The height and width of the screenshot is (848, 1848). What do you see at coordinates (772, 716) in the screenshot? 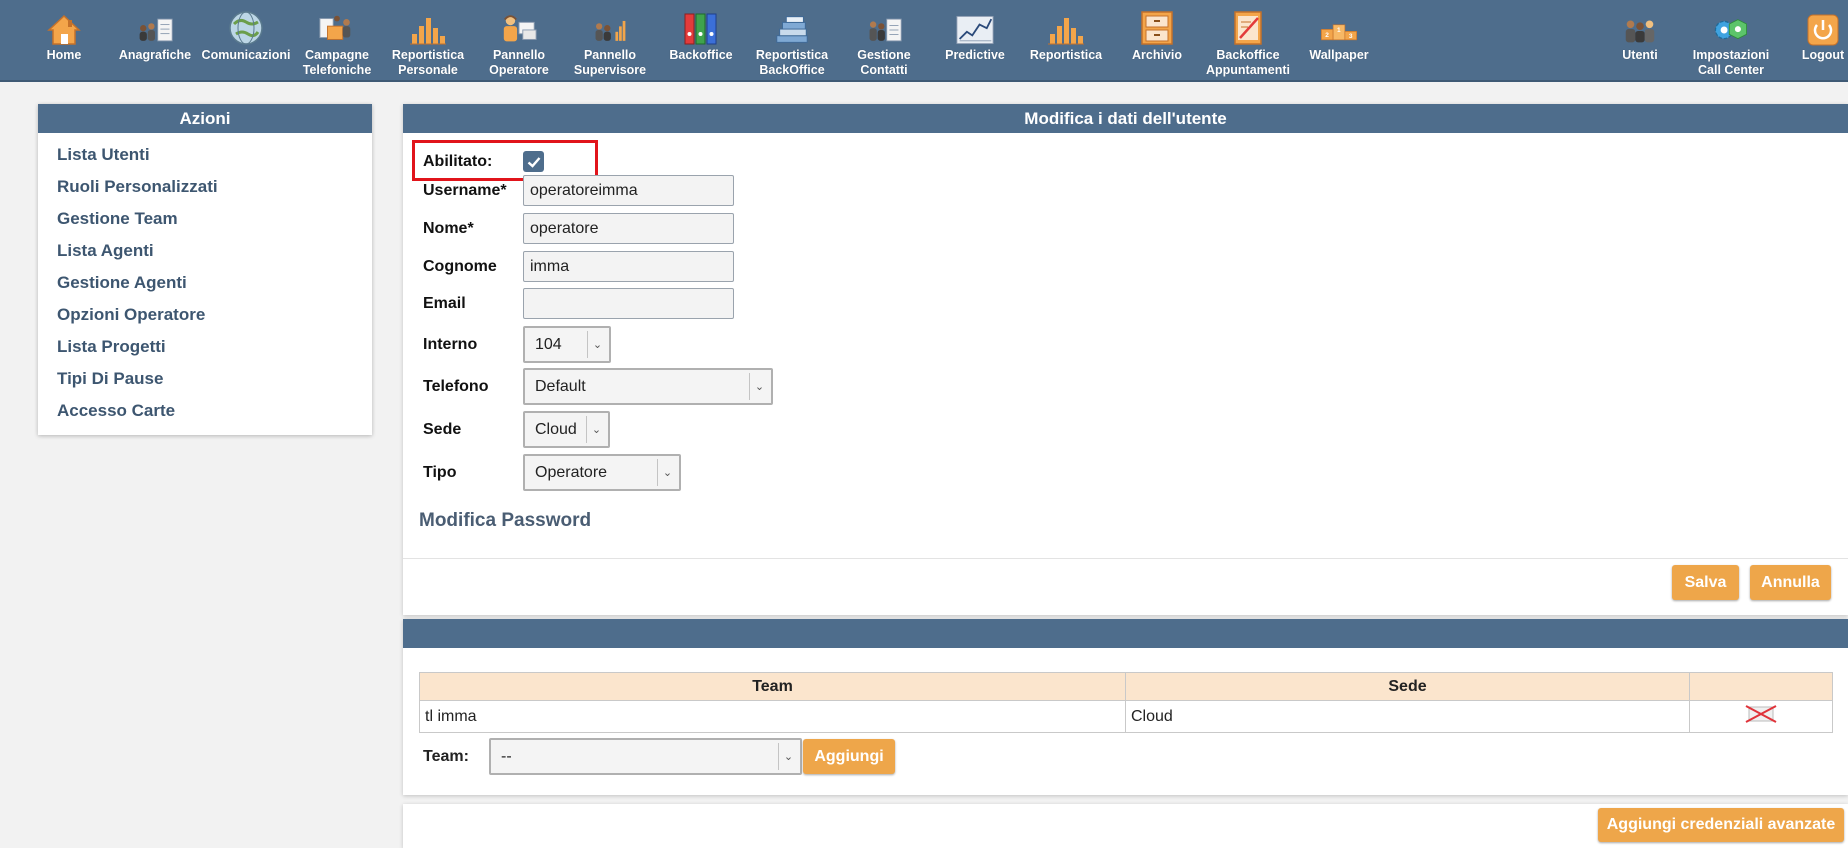
I see `team-cell: tl imma` at bounding box center [772, 716].